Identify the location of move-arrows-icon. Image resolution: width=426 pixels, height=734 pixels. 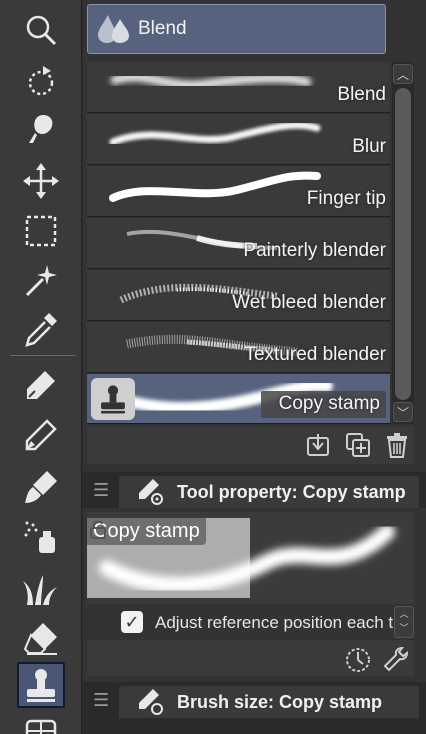
(41, 181).